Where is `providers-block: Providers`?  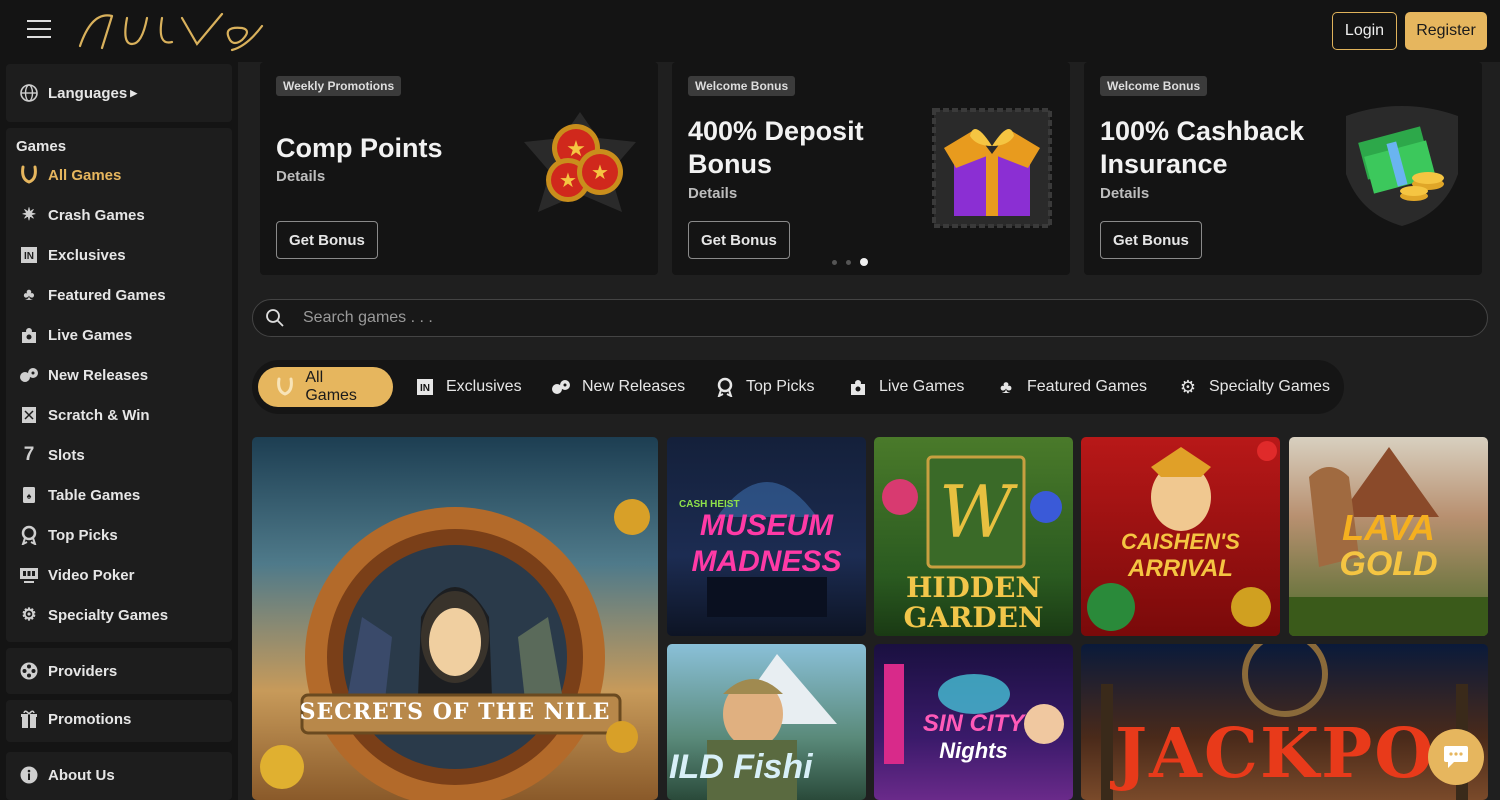
providers-block: Providers is located at coordinates (119, 671).